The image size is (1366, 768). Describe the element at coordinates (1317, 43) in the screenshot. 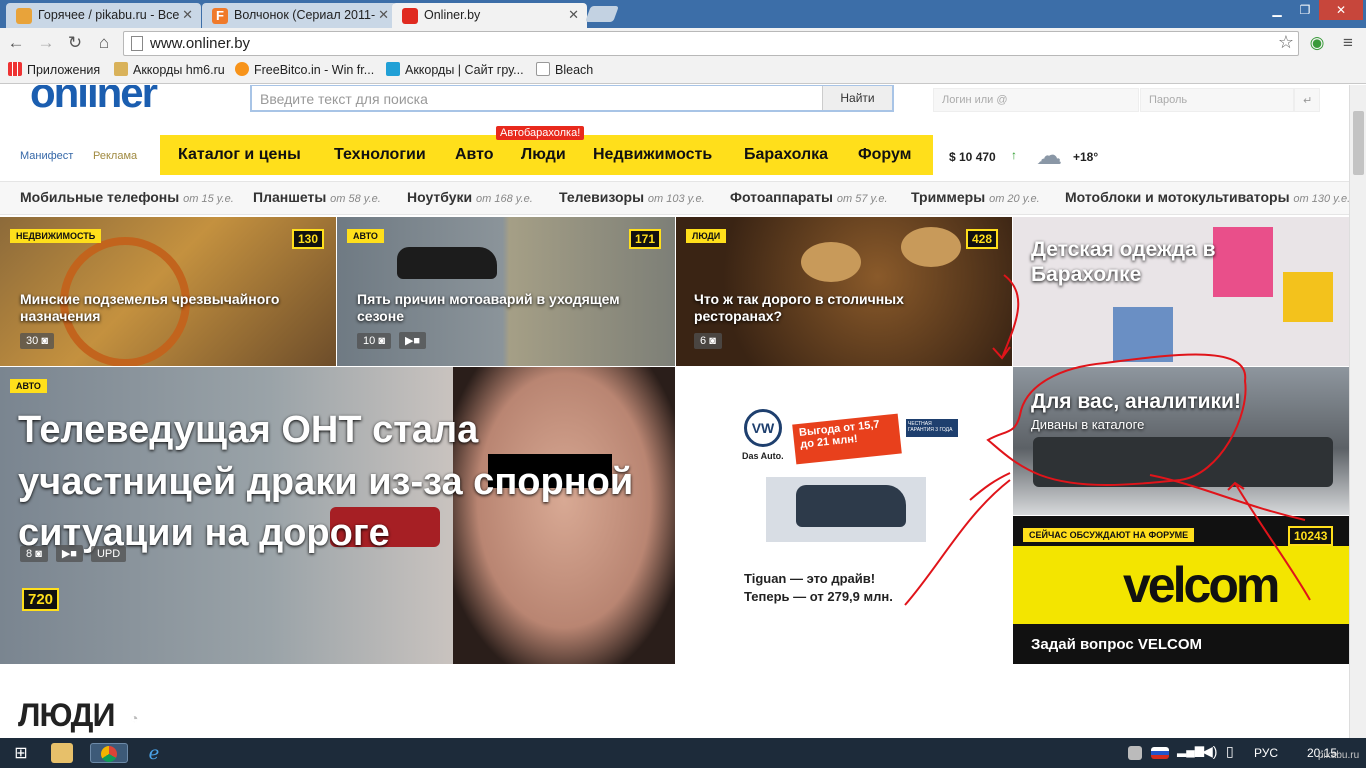

I see `globe-extension-icon: ◉` at that location.